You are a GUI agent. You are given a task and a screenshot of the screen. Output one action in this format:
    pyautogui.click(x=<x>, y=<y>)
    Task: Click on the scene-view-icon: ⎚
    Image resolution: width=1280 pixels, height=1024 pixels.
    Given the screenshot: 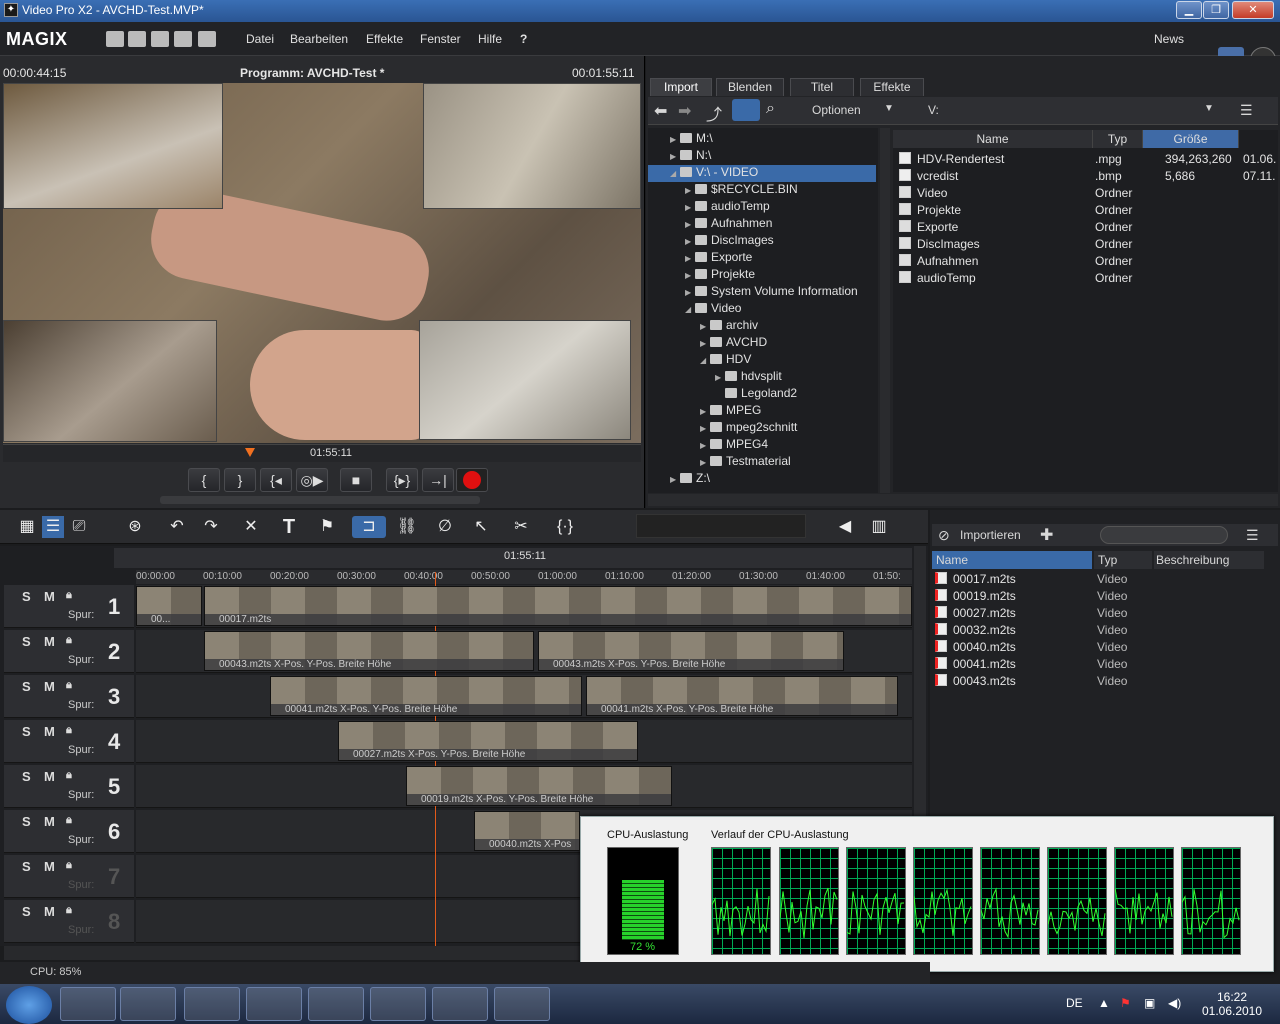 What is the action you would take?
    pyautogui.click(x=79, y=527)
    